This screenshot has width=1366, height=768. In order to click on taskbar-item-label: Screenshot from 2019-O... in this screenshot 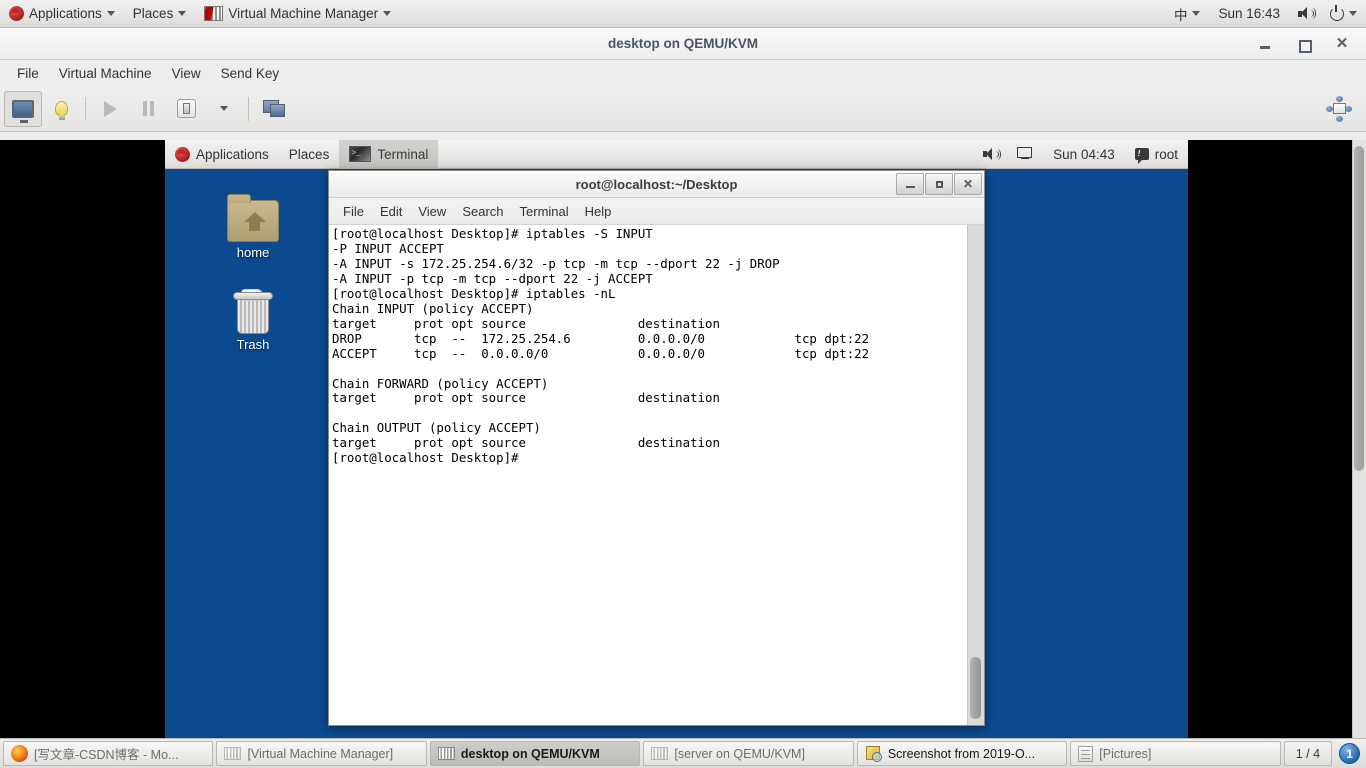, I will do `click(961, 753)`.